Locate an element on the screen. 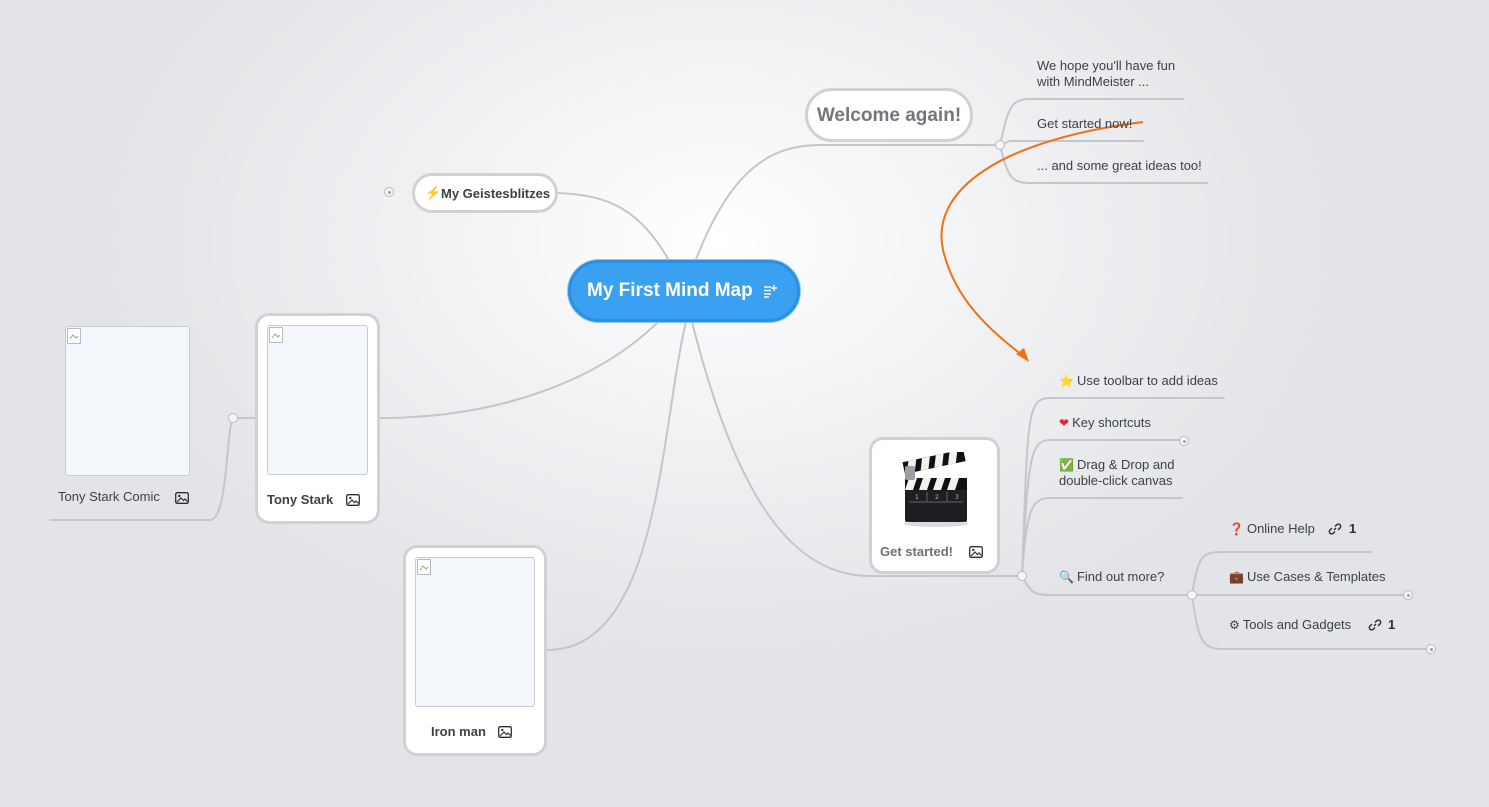 The height and width of the screenshot is (807, 1489). branch-tony-stark is located at coordinates (520, 369).